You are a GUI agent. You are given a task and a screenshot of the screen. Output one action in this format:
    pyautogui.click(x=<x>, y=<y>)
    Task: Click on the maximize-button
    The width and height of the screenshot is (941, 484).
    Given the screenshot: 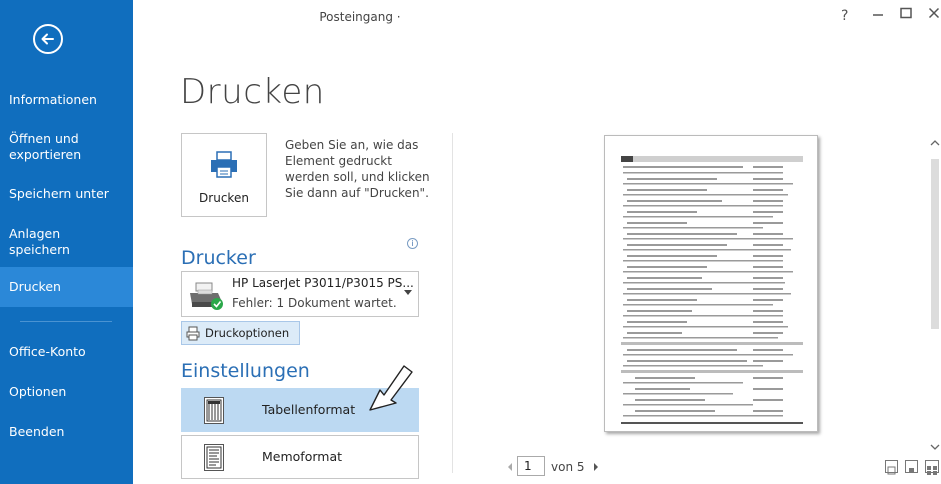 What is the action you would take?
    pyautogui.click(x=906, y=15)
    